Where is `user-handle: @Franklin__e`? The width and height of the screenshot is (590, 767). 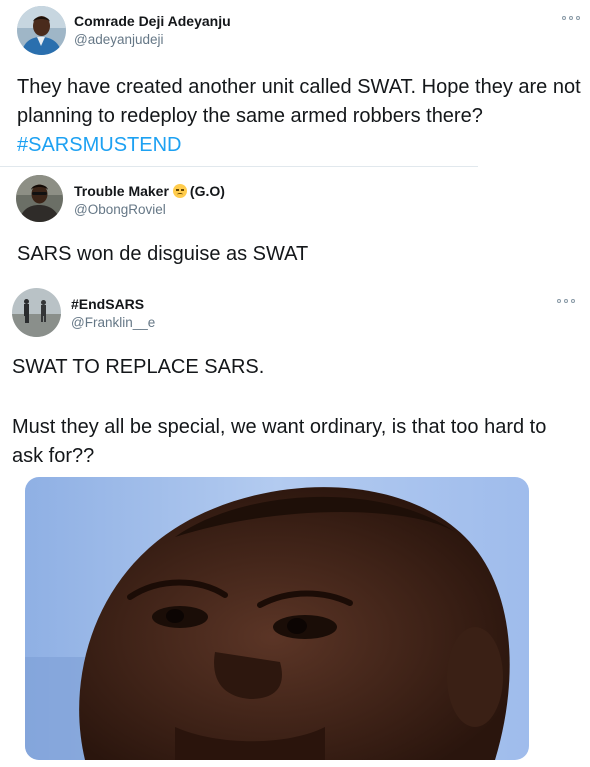
user-handle: @Franklin__e is located at coordinates (113, 322).